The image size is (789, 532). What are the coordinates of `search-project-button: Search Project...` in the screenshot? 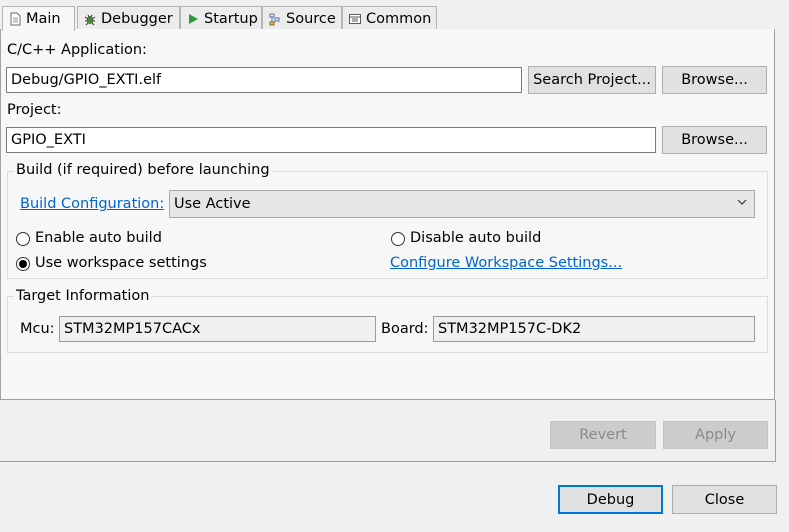 It's located at (592, 80).